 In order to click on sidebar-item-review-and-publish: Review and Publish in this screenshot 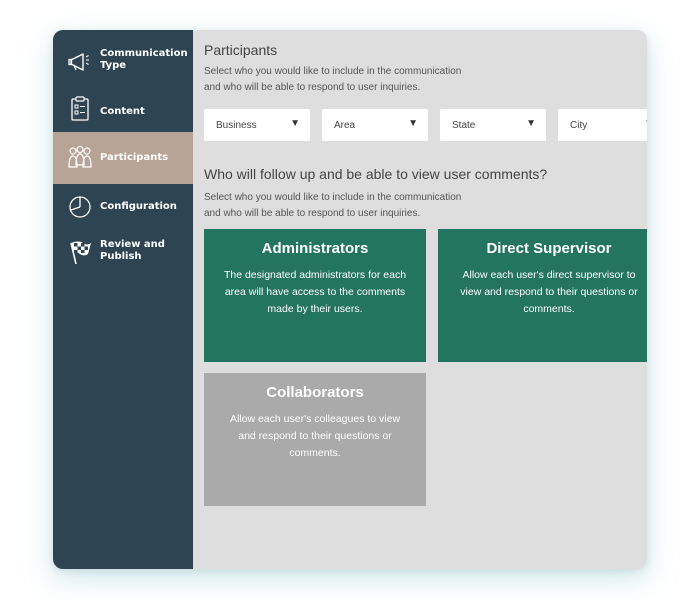, I will do `click(123, 253)`.